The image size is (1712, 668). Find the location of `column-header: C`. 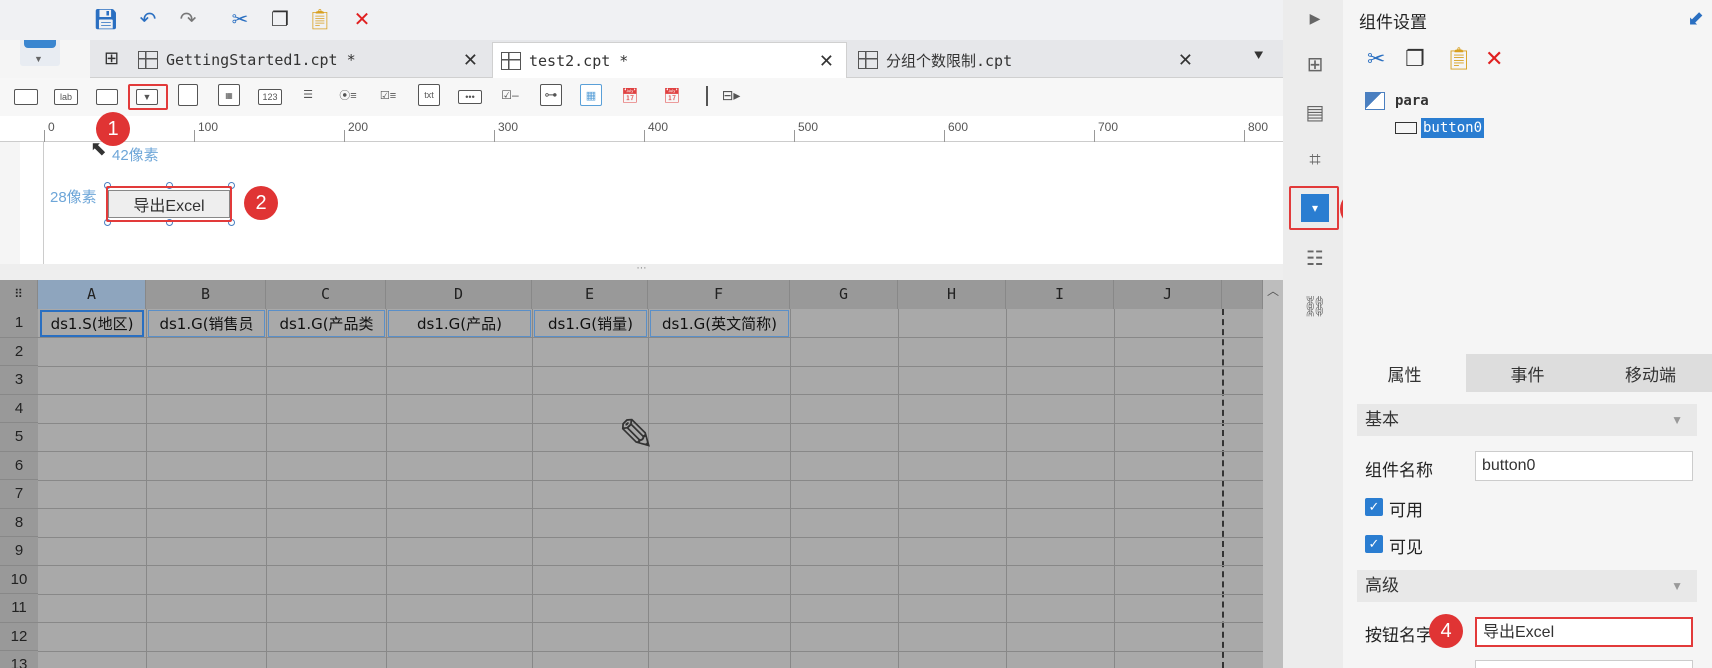

column-header: C is located at coordinates (326, 294).